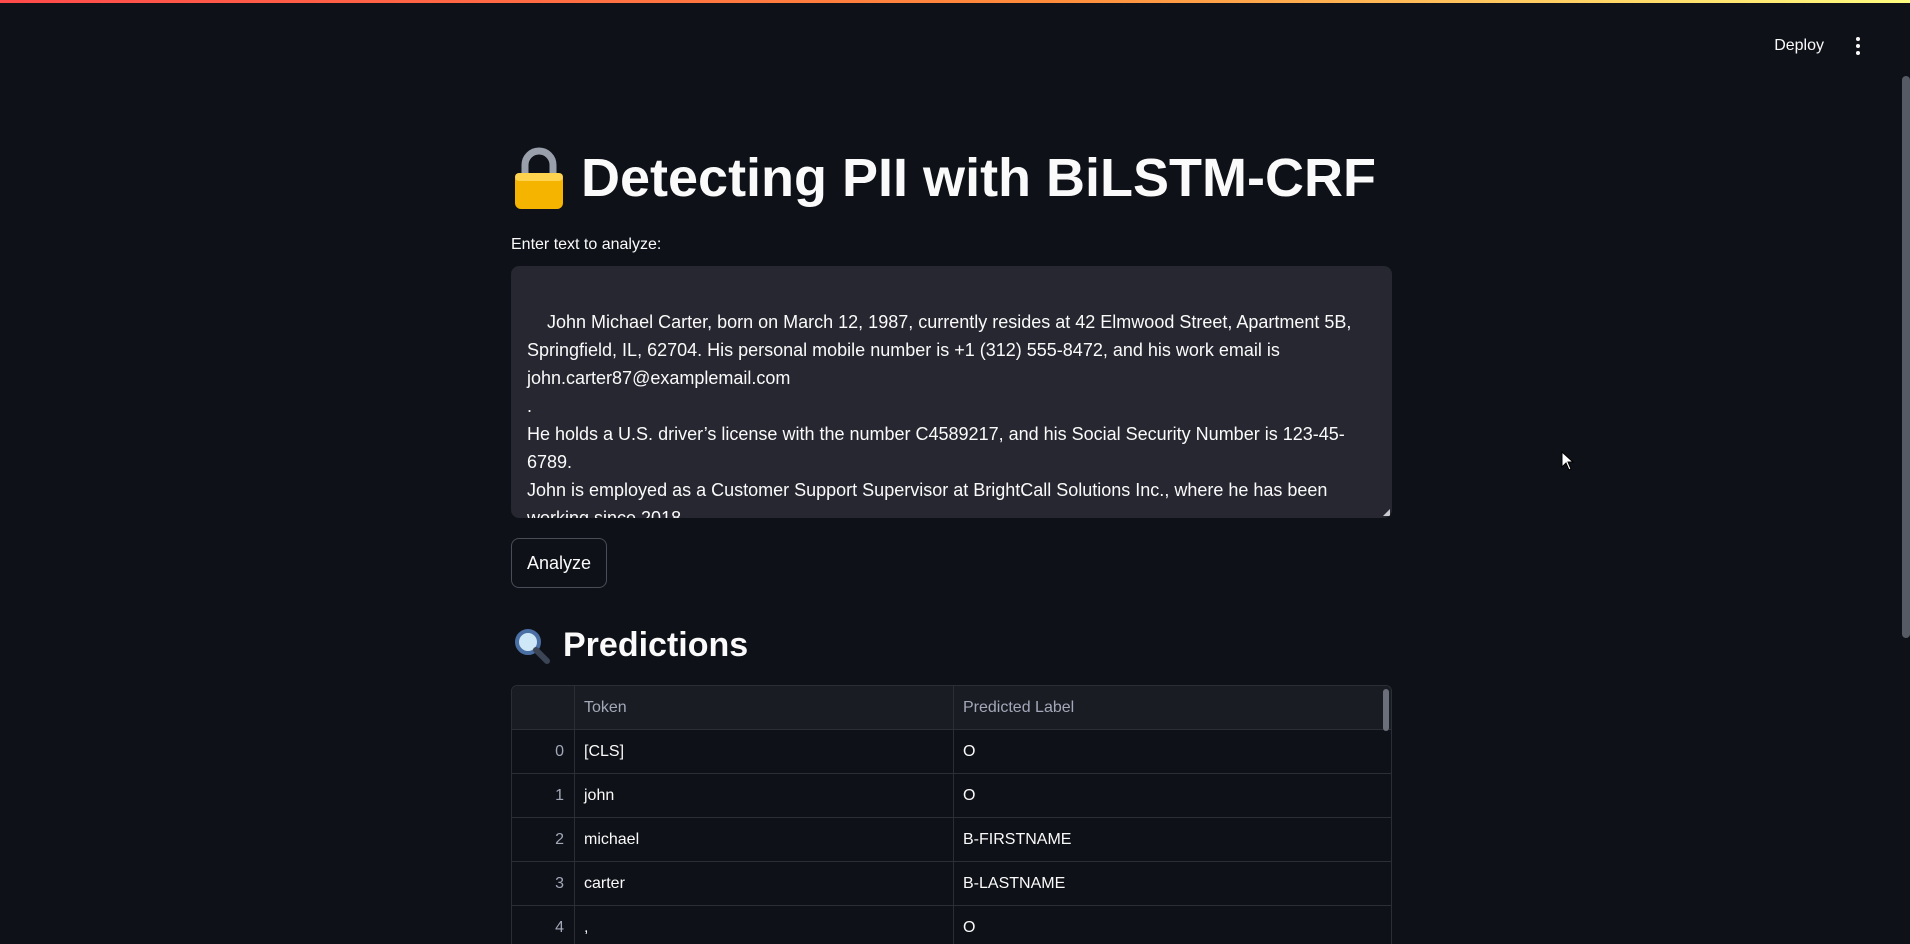 This screenshot has height=944, width=1910. I want to click on mouse-cursor-icon, so click(1568, 461).